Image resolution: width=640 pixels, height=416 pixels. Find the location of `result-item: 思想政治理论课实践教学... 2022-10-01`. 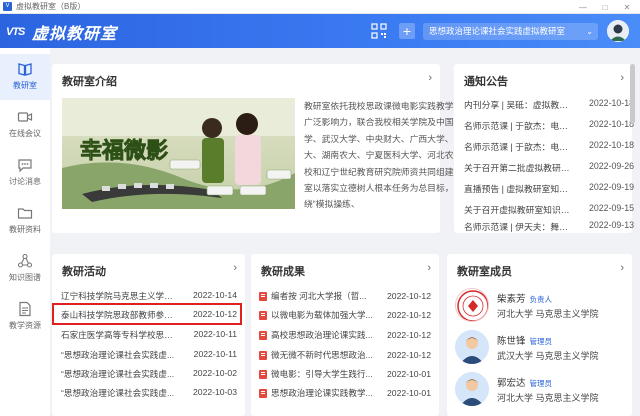

result-item: 思想政治理论课实践教学... 2022-10-01 is located at coordinates (345, 393).